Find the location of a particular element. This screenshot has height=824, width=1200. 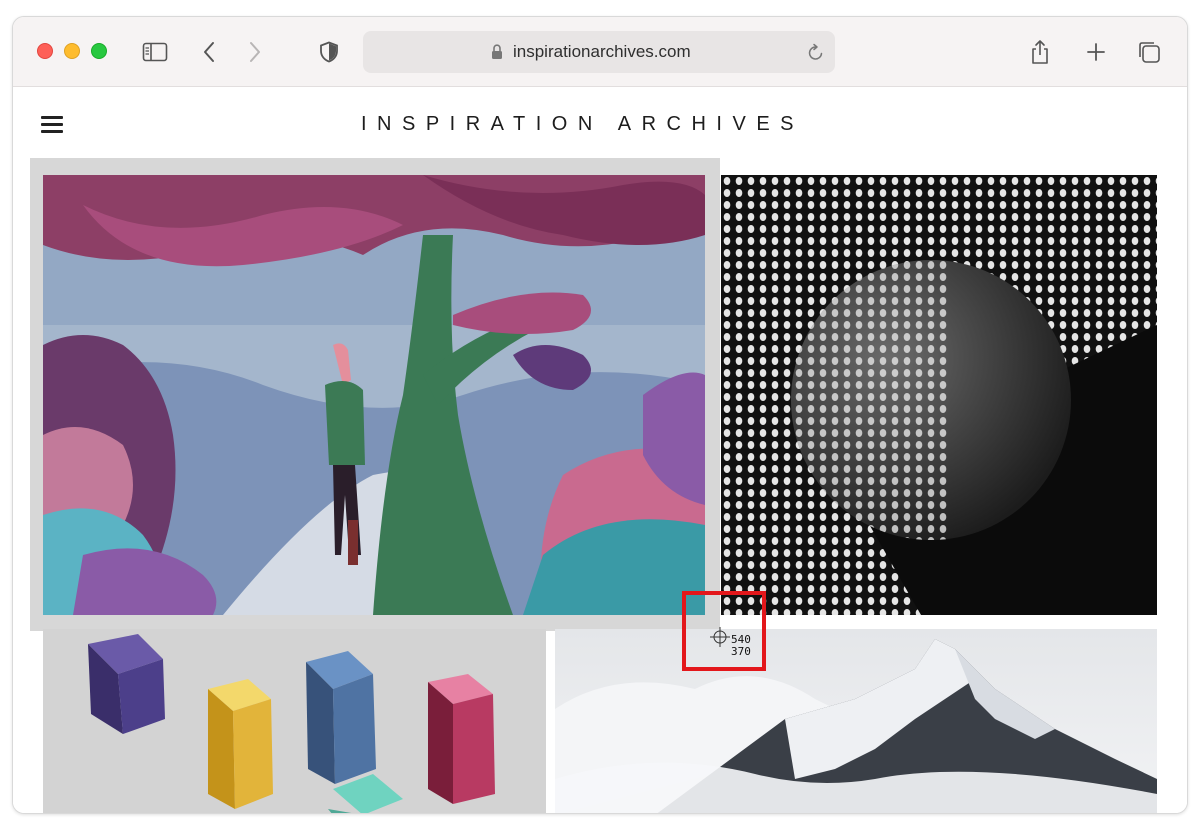

shield-icon is located at coordinates (329, 52).